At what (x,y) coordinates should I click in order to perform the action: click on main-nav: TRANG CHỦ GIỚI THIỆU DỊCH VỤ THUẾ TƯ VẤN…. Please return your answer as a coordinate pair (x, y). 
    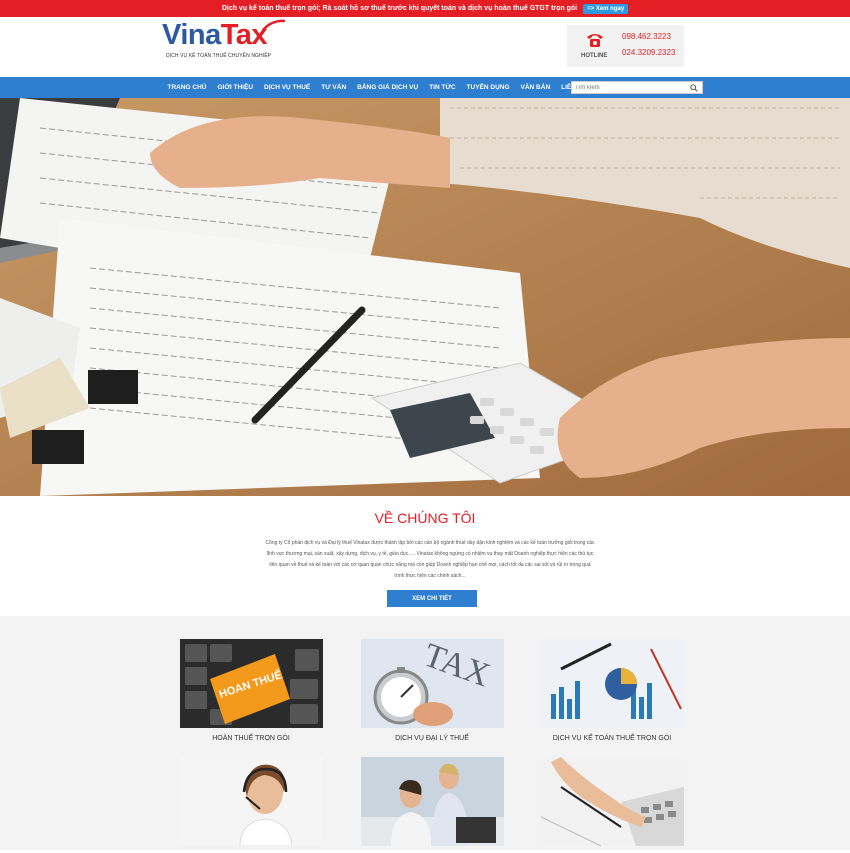
    Looking at the image, I should click on (425, 87).